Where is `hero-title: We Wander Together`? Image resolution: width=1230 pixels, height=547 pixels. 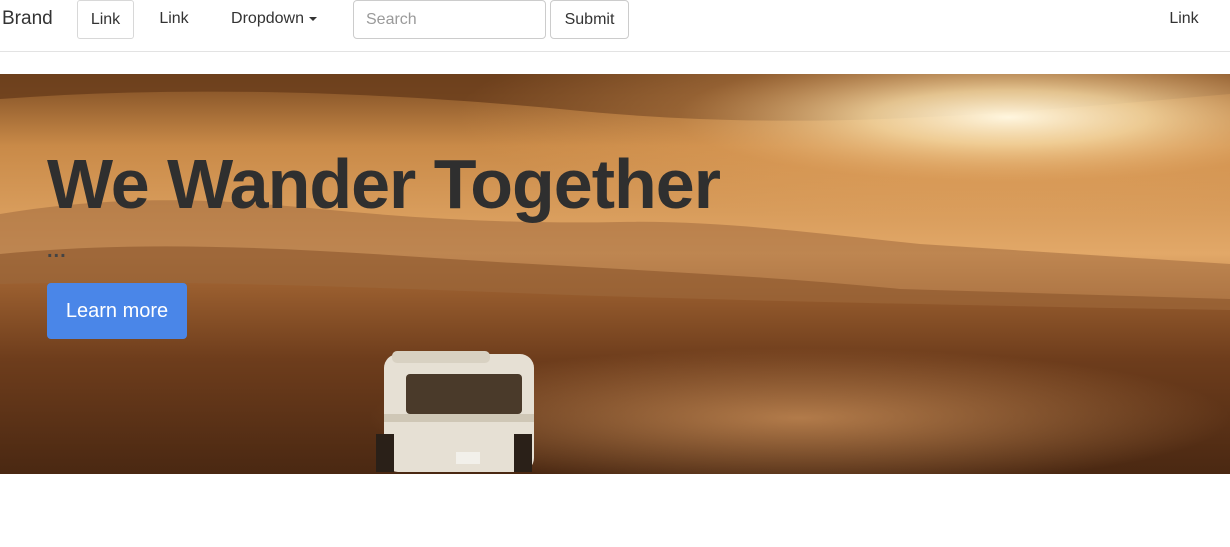 hero-title: We Wander Together is located at coordinates (384, 184).